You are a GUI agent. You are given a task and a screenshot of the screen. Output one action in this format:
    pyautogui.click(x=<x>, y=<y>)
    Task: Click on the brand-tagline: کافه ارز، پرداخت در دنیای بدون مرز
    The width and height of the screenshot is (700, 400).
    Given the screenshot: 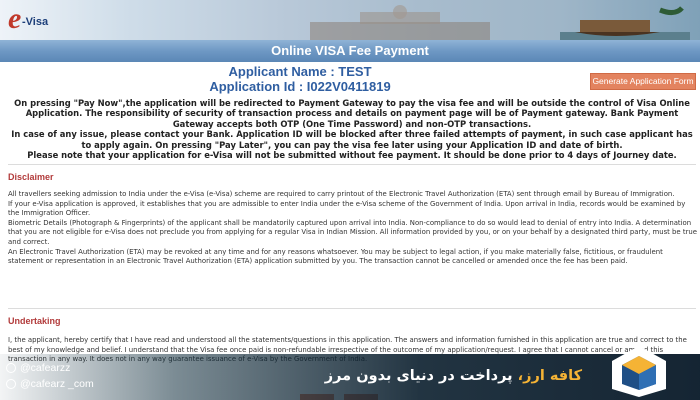 What is the action you would take?
    pyautogui.click(x=453, y=376)
    